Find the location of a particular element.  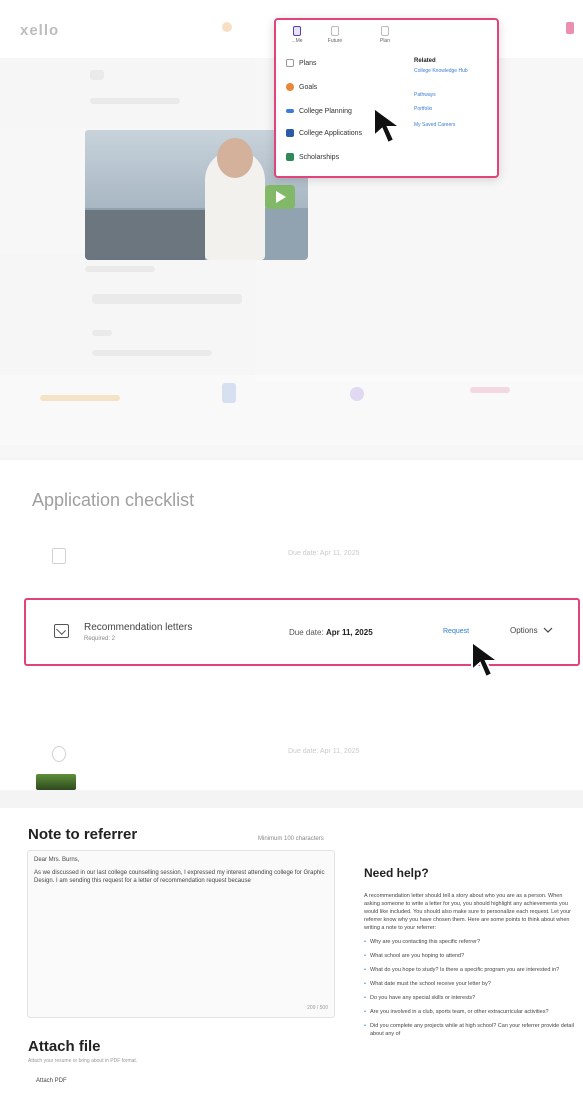

plan-icon is located at coordinates (385, 31).